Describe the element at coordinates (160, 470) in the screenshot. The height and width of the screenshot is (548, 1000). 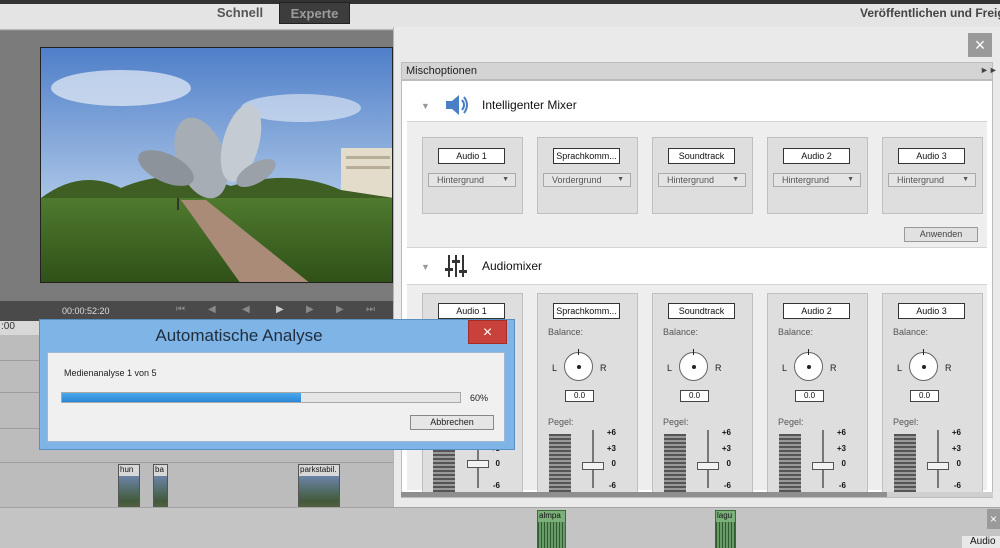
I see `clip-label: ba` at that location.